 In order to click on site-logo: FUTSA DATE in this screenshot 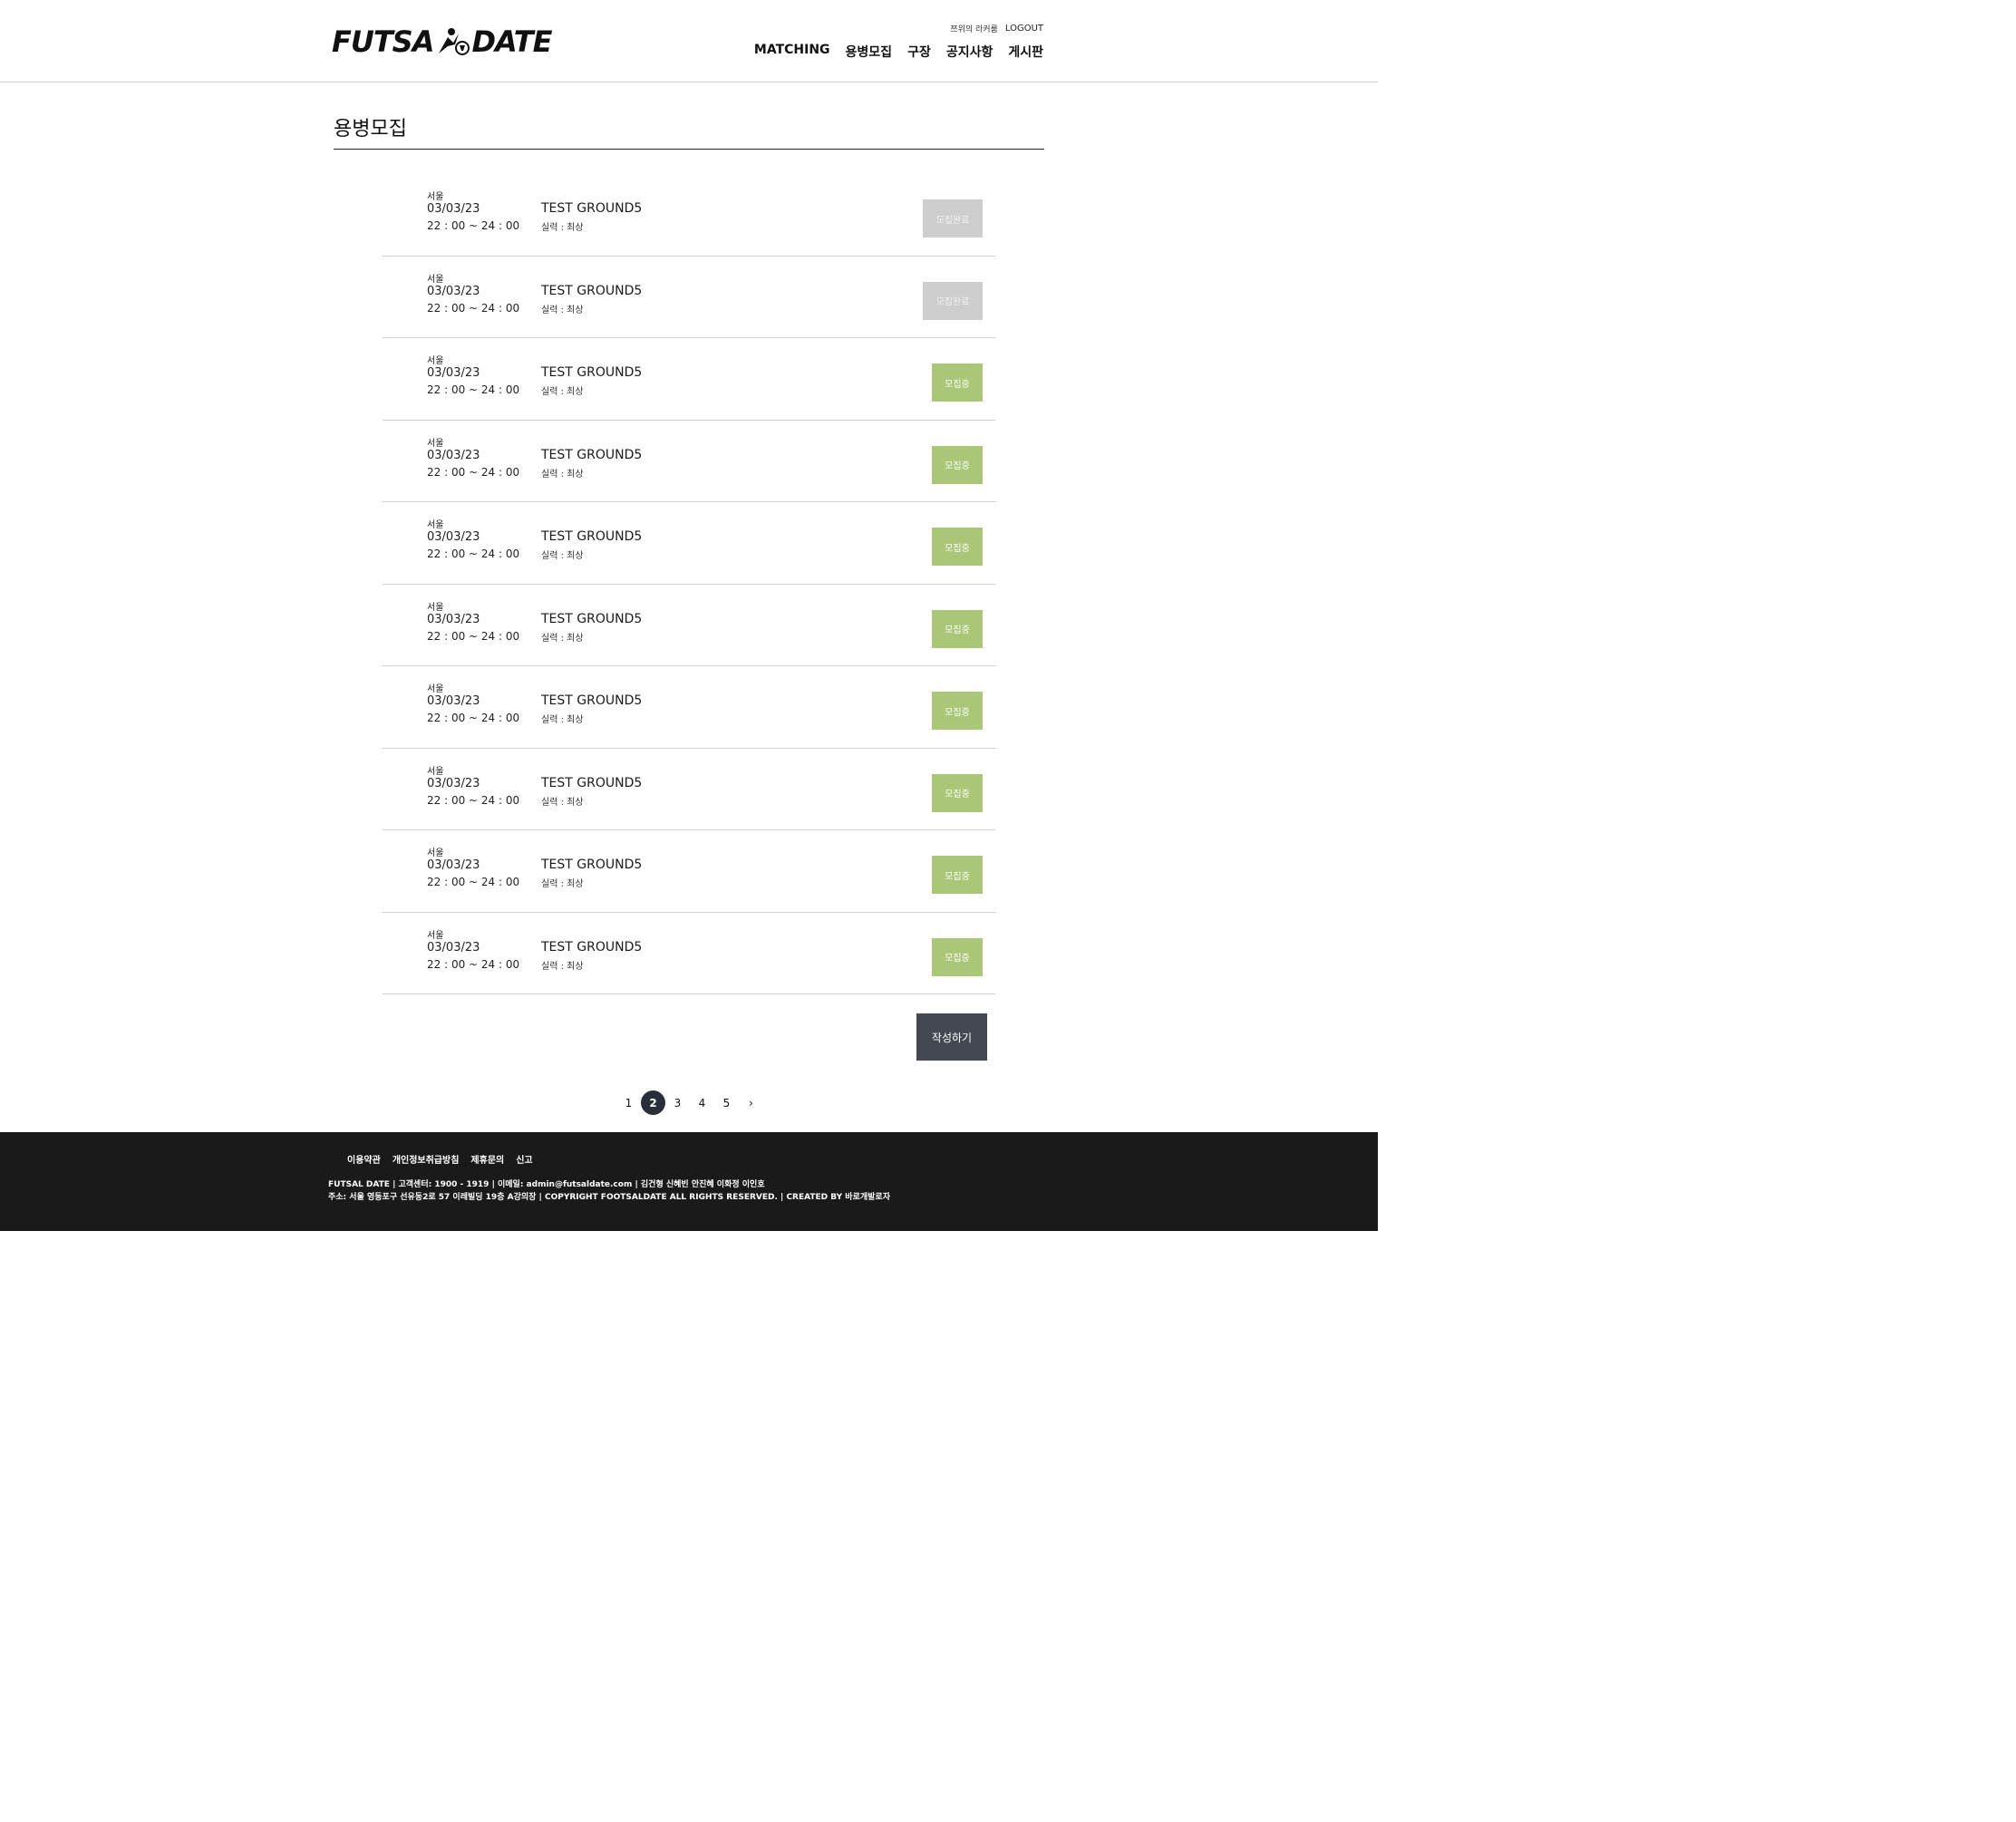, I will do `click(442, 42)`.